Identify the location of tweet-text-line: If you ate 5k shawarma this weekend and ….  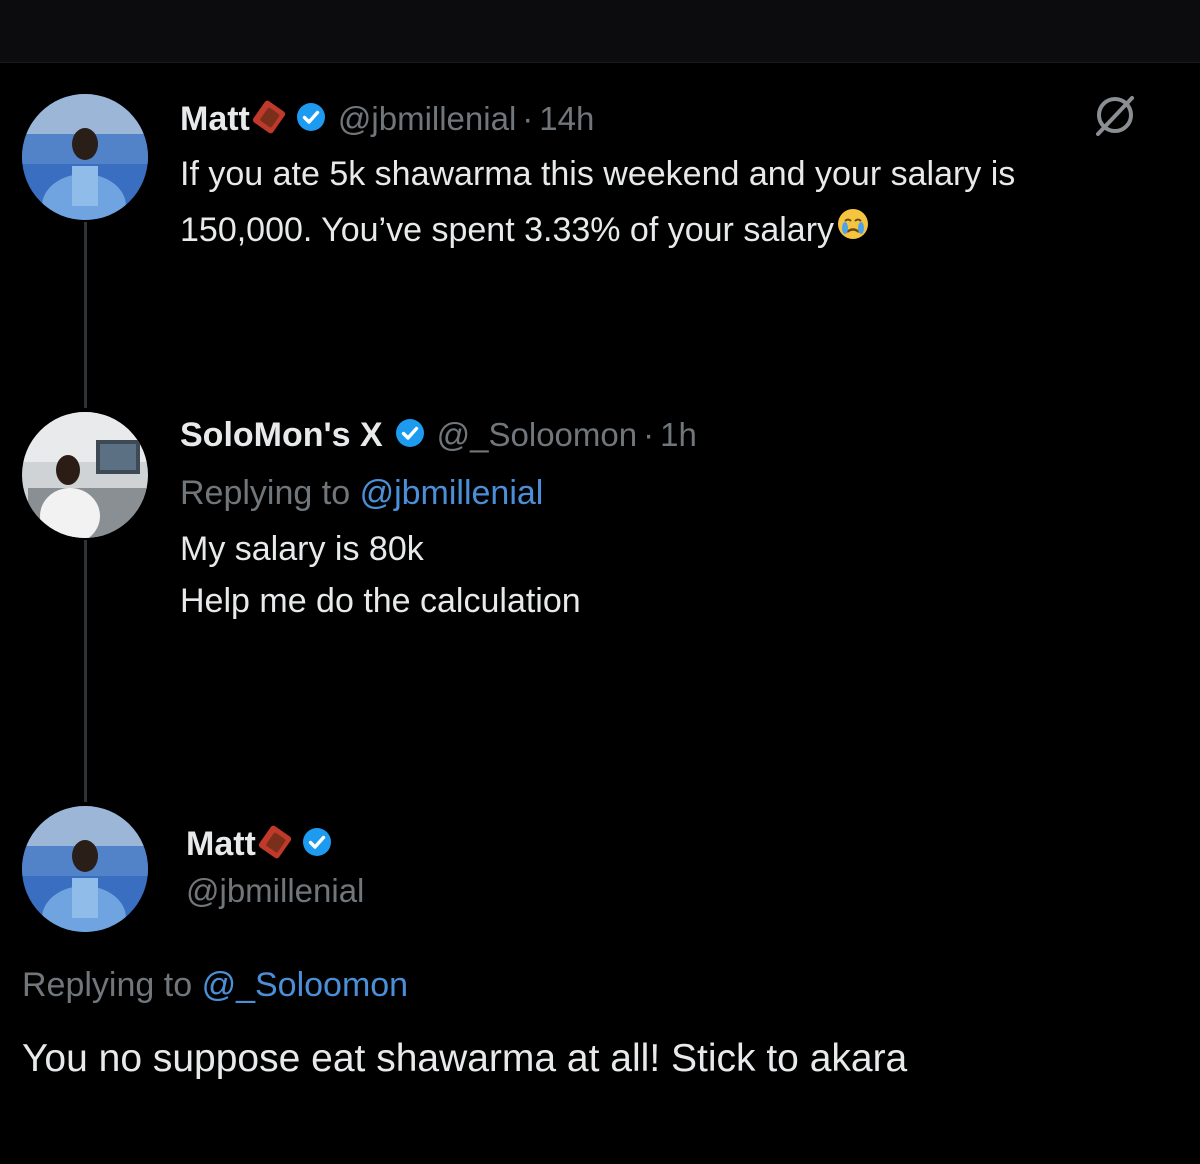
(598, 174).